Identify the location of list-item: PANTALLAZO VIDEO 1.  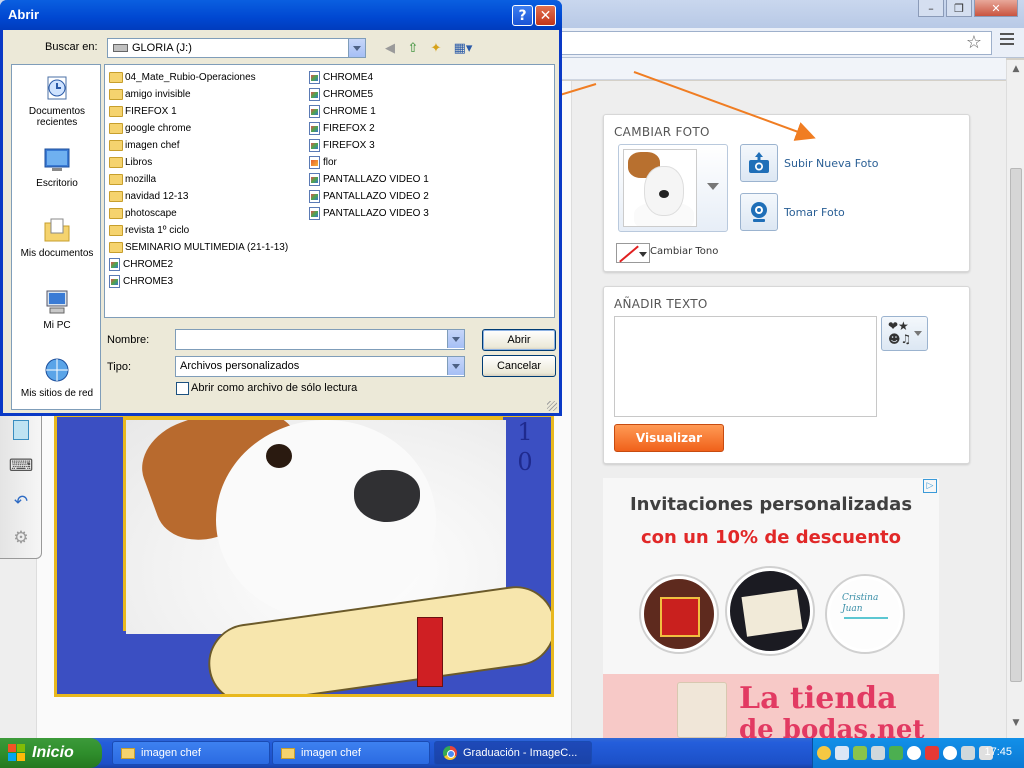
(369, 179).